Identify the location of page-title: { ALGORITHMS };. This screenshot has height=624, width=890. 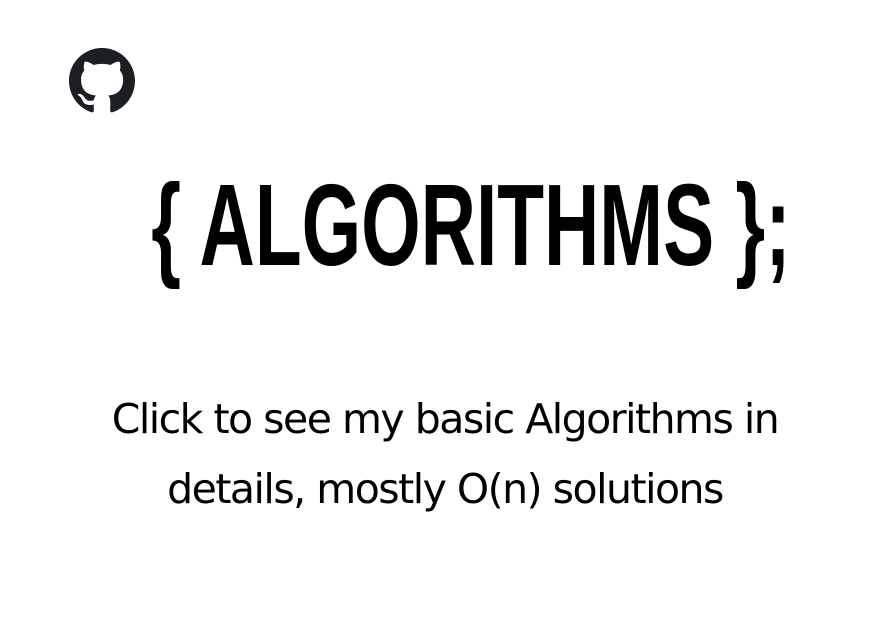
(471, 225).